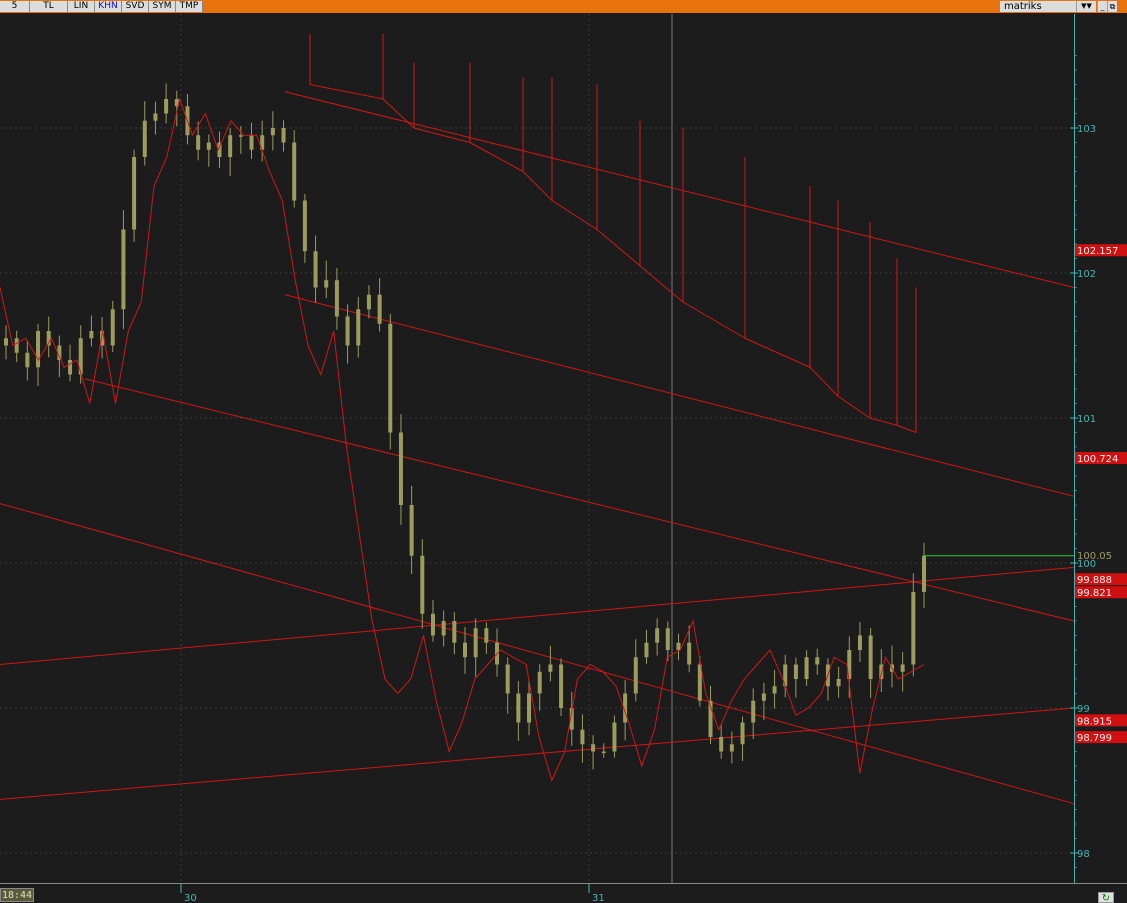  What do you see at coordinates (1086, 274) in the screenshot?
I see `price-tick-label: 102` at bounding box center [1086, 274].